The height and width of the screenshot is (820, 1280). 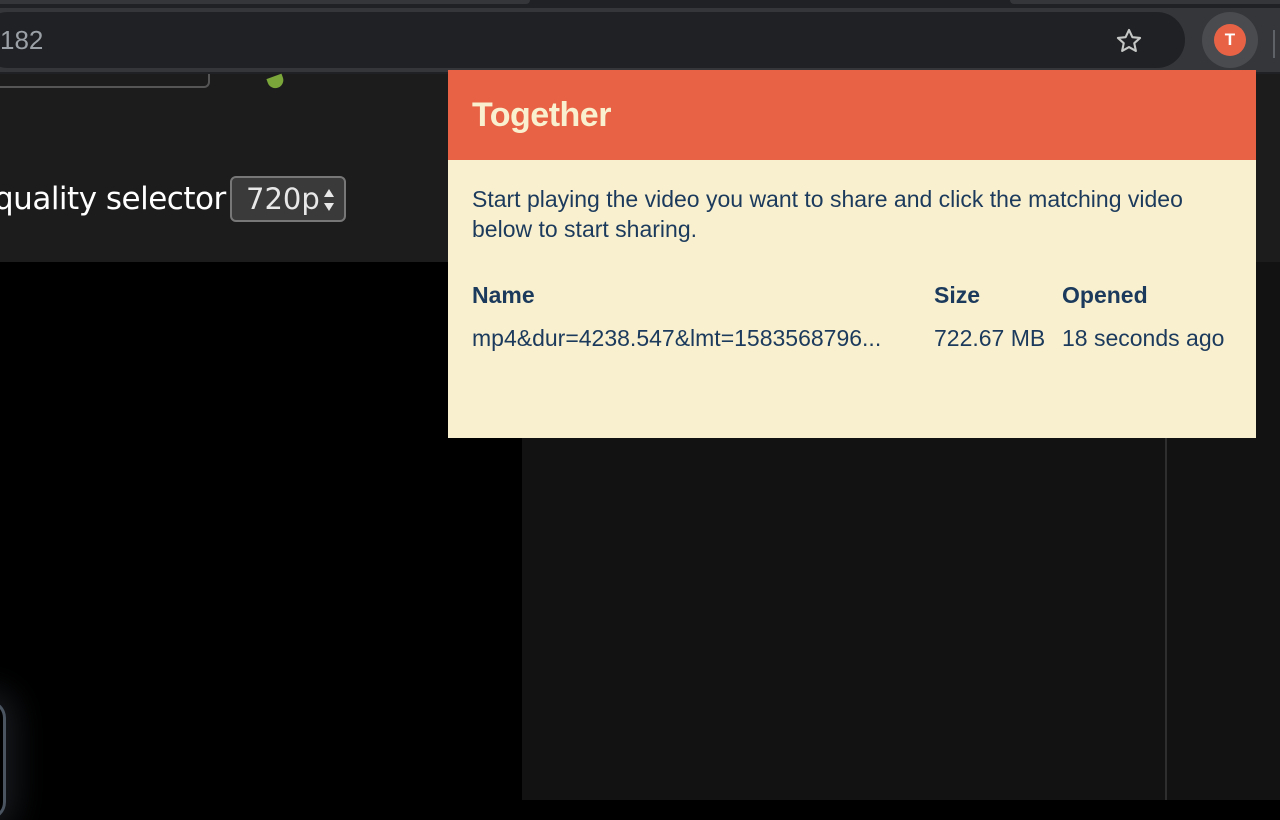 I want to click on popup-header: Together, so click(x=852, y=115).